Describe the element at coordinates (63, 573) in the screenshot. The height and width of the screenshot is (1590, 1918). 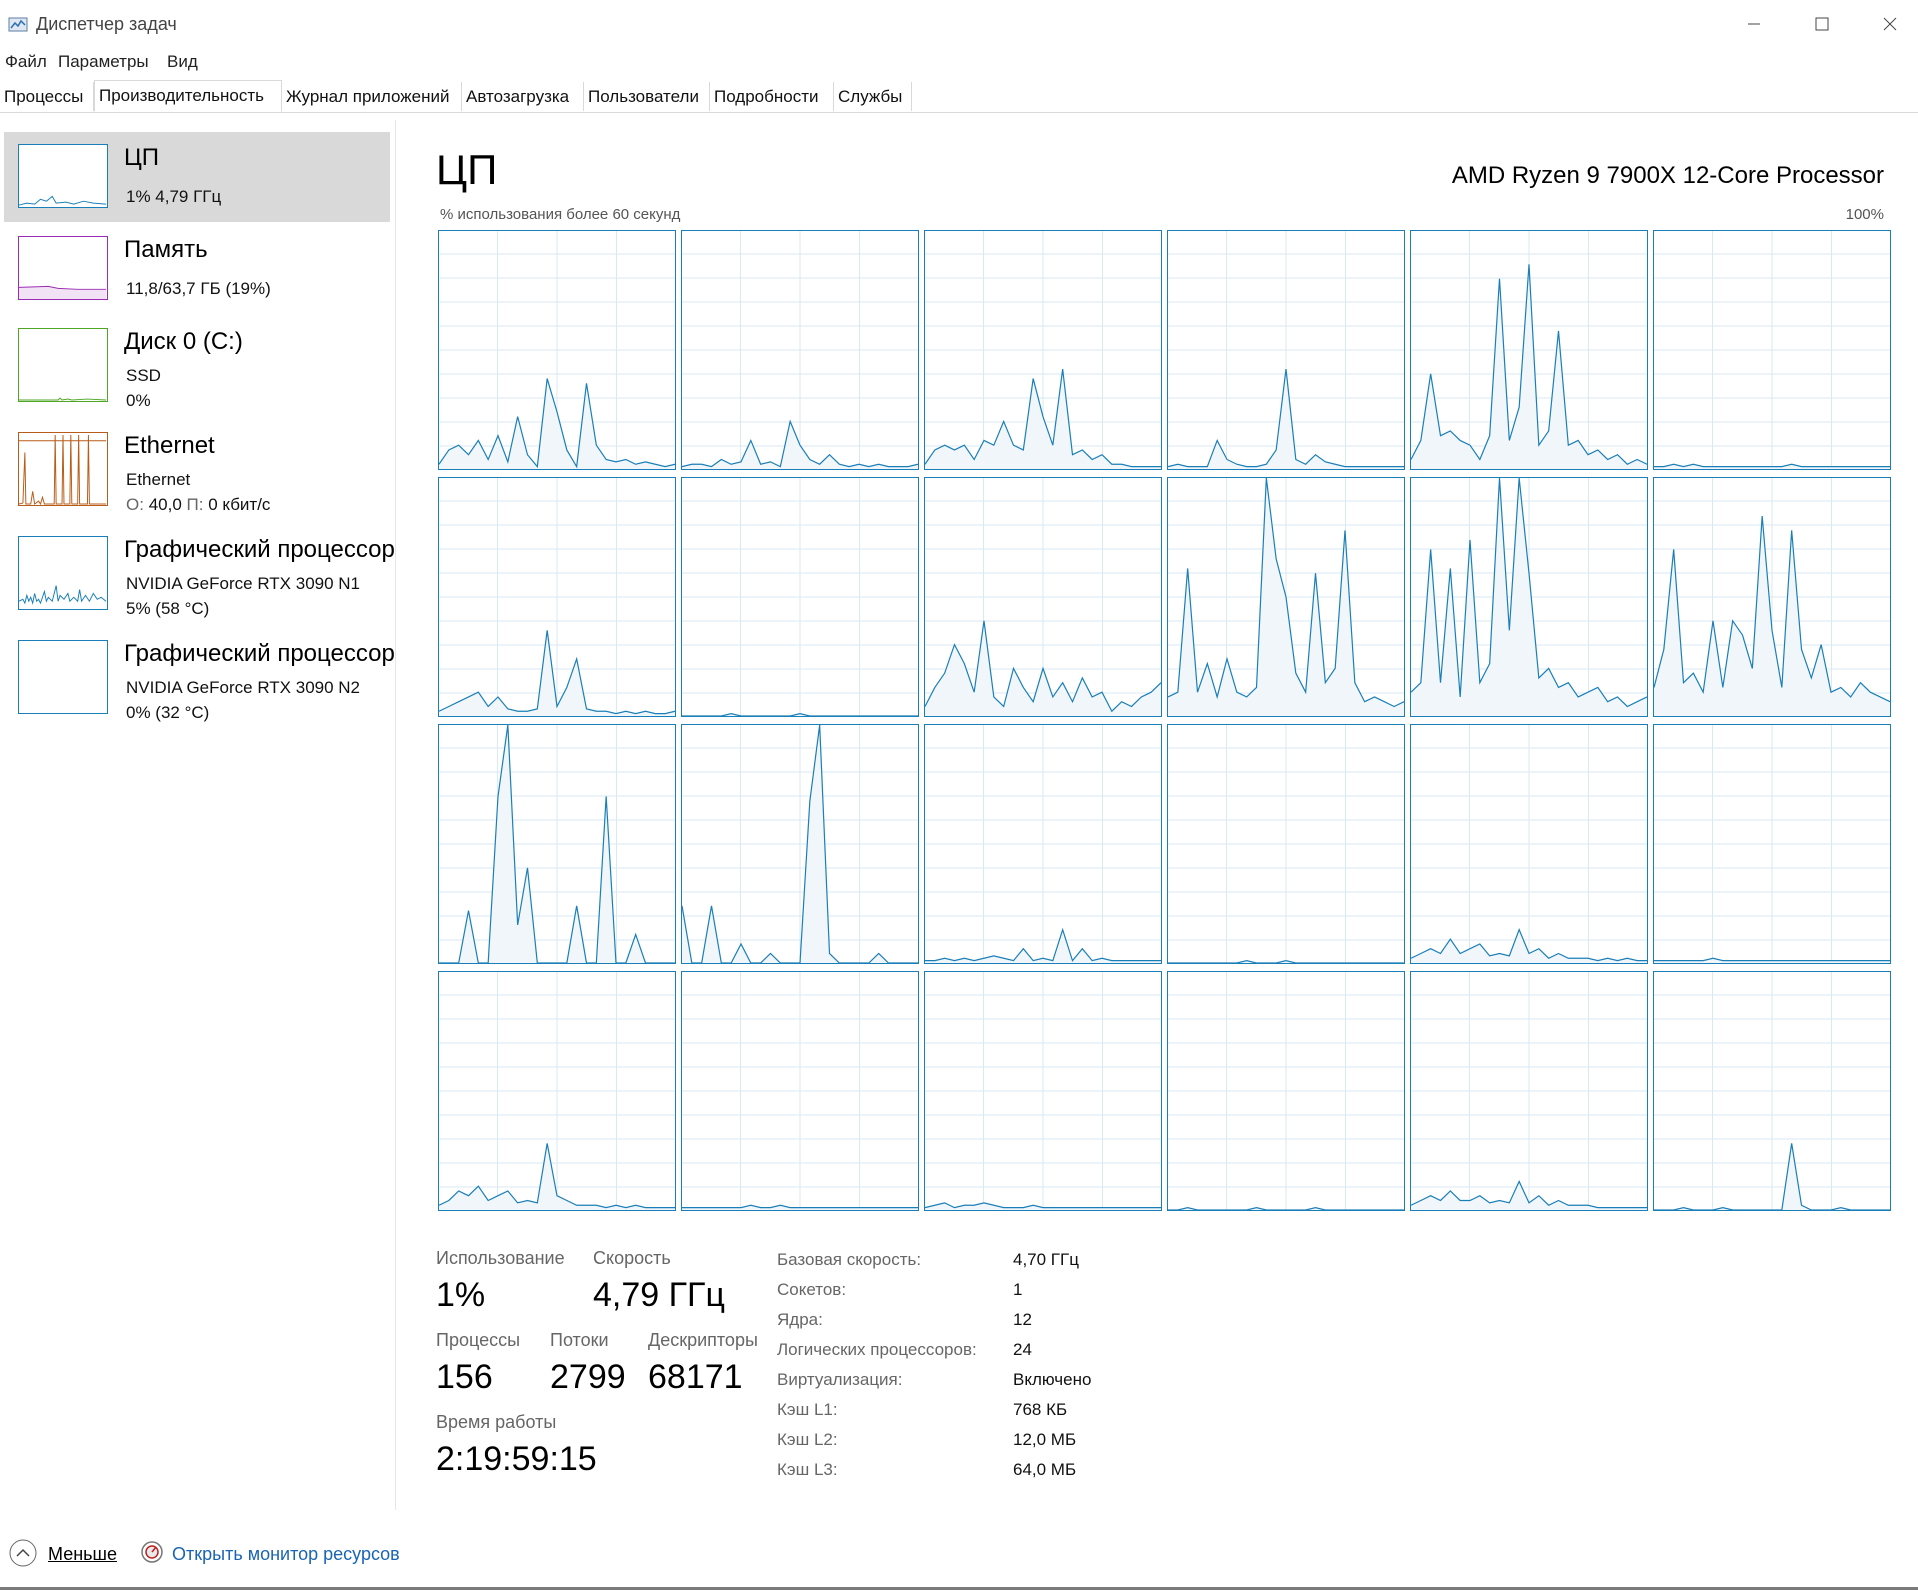
I see `gpu1-thumbnail` at that location.